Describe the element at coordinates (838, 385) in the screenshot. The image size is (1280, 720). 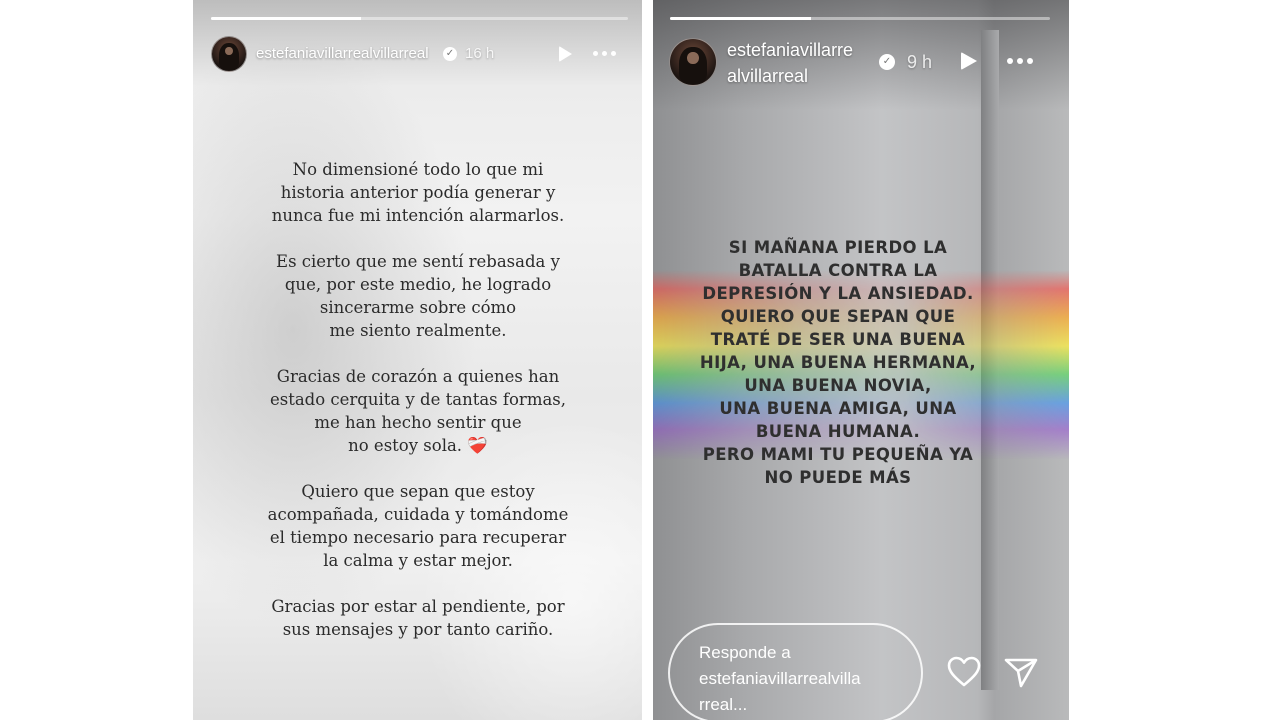
I see `story-text-line: UNA BUENA NOVIA,` at that location.